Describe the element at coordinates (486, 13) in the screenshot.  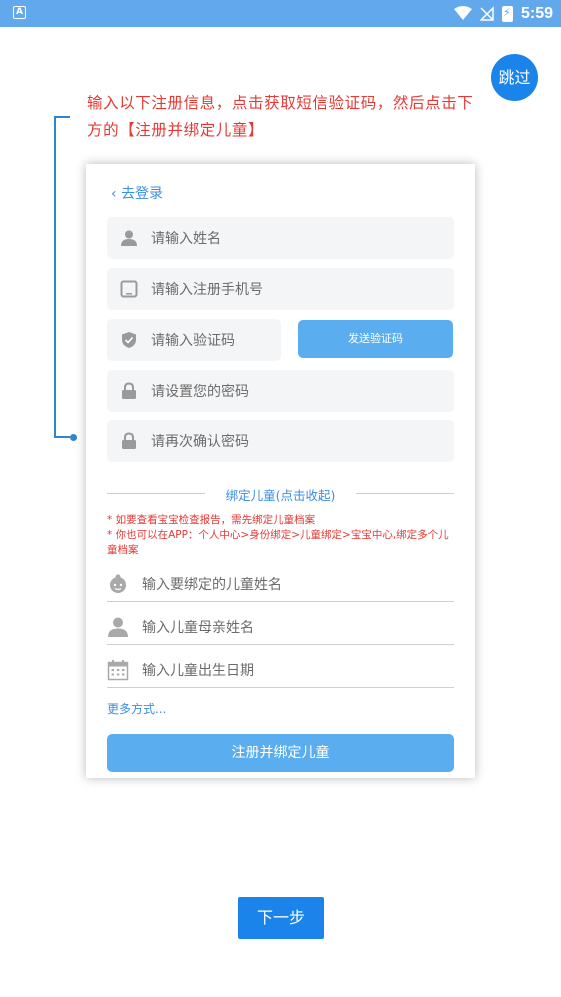
I see `no-signal-icon` at that location.